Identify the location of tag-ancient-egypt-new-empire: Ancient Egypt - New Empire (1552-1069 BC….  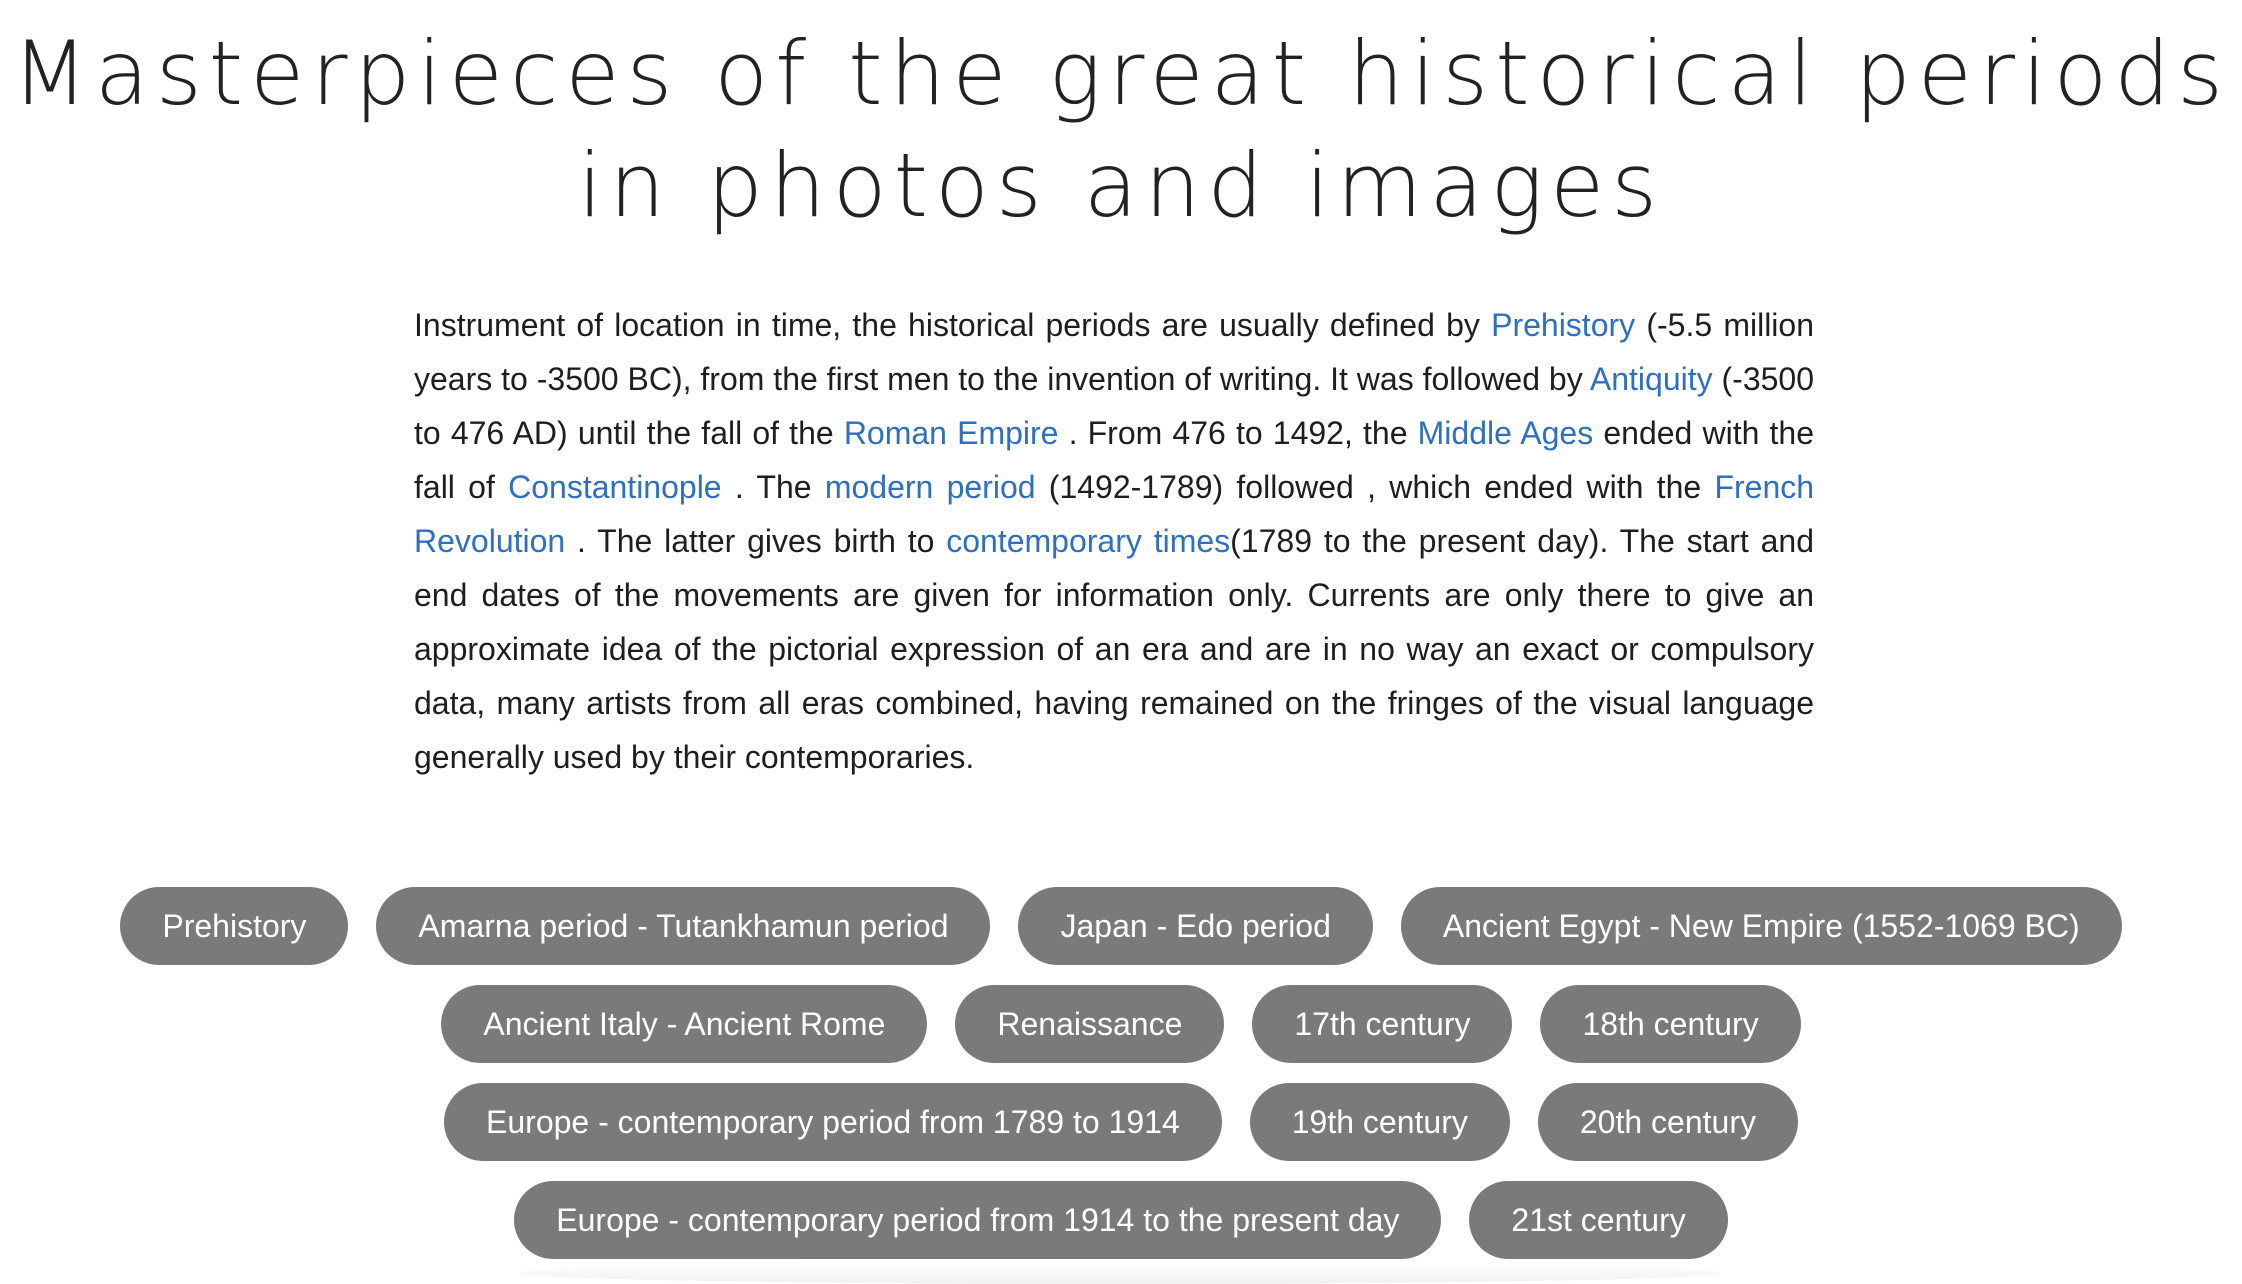
(1761, 926).